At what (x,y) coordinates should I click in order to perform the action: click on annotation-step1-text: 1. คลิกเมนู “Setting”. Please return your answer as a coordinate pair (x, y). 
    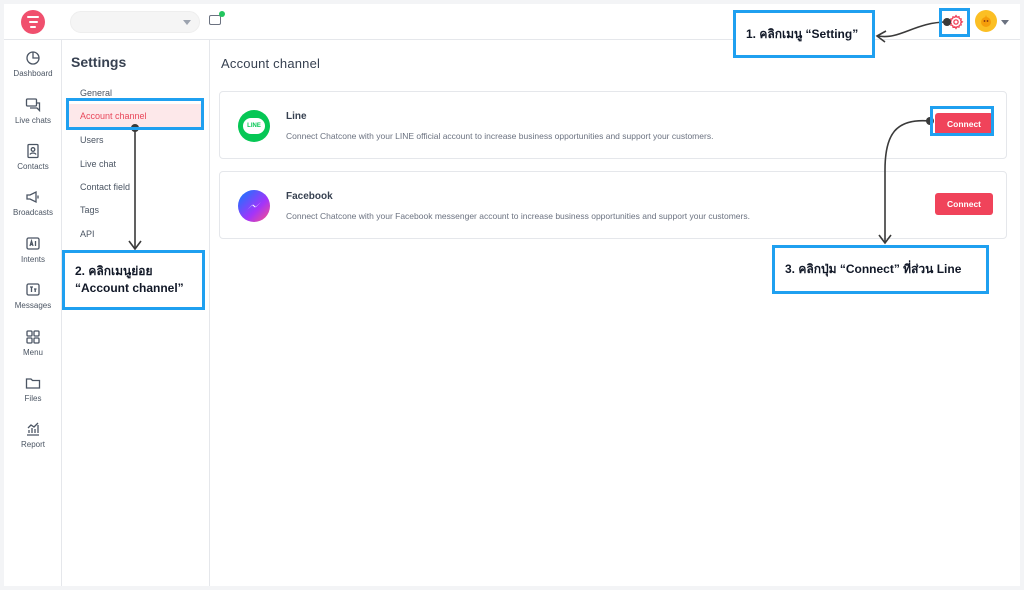
    Looking at the image, I should click on (802, 33).